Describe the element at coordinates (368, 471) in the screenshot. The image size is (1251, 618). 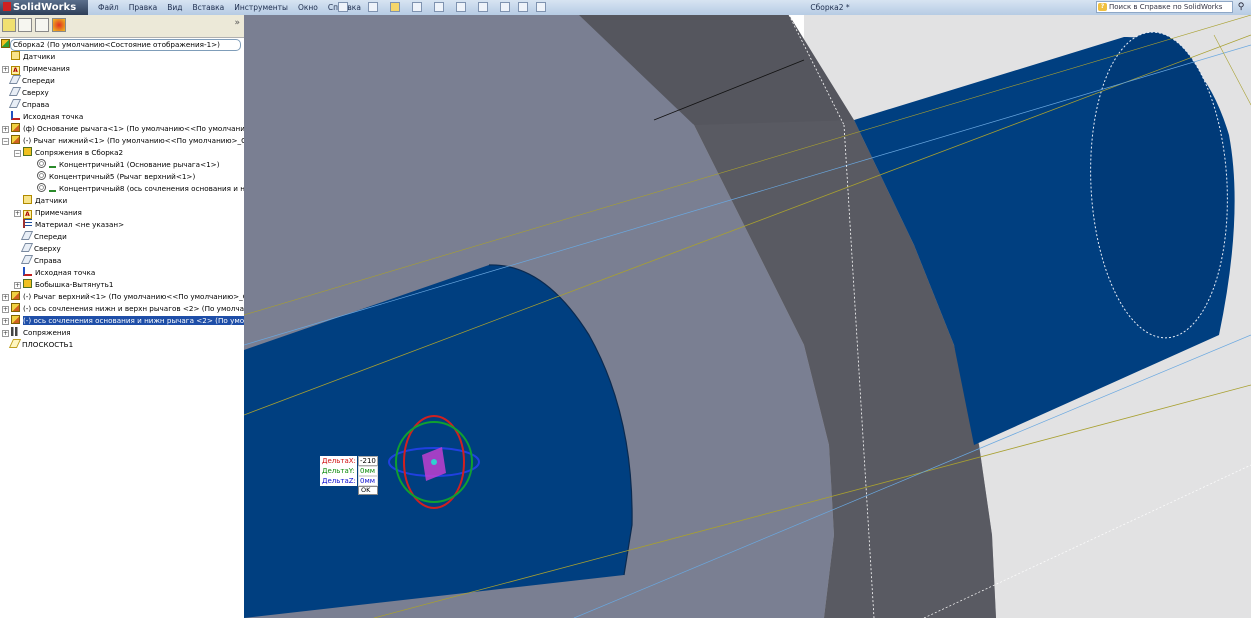
I see `delta-y-input: 0мм` at that location.